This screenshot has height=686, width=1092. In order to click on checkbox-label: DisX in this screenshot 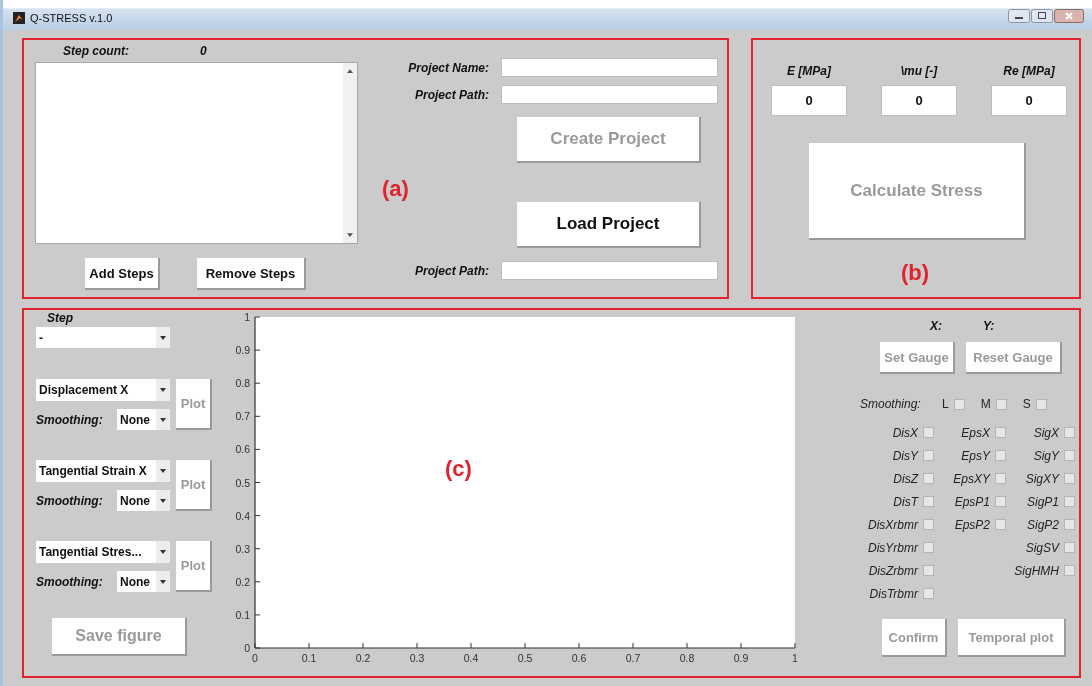, I will do `click(905, 432)`.